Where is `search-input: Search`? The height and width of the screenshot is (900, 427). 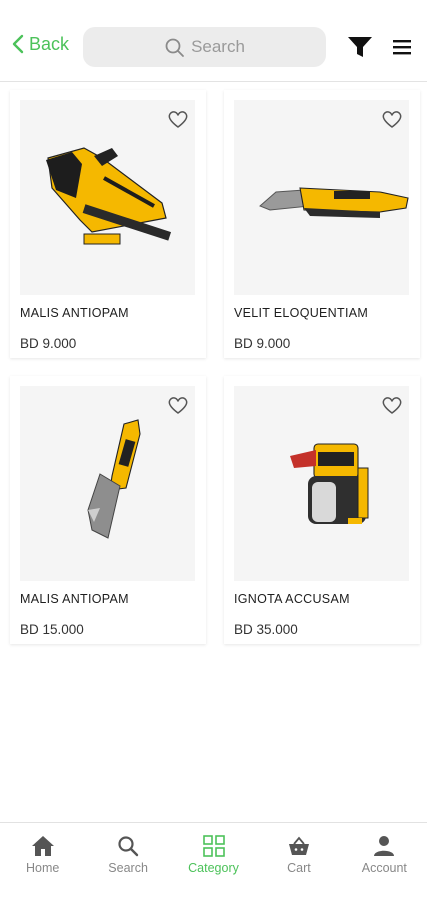
search-input: Search is located at coordinates (204, 47).